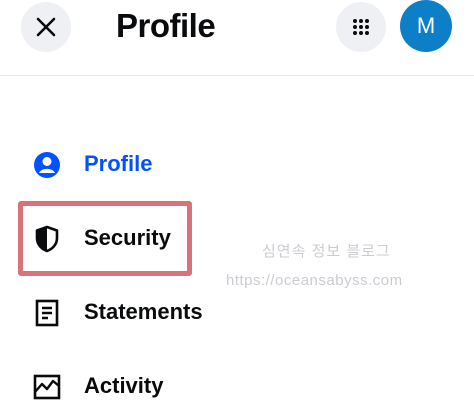  Describe the element at coordinates (47, 165) in the screenshot. I see `user-circle-icon` at that location.